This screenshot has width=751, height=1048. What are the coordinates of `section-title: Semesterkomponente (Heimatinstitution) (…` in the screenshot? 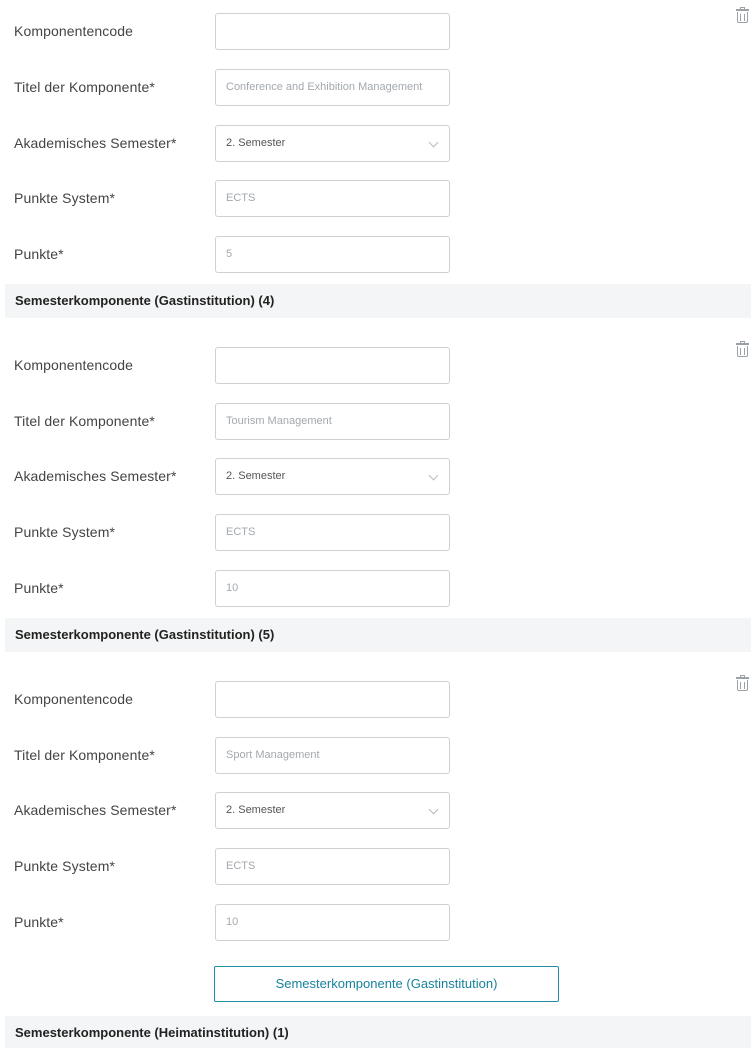 It's located at (152, 1032).